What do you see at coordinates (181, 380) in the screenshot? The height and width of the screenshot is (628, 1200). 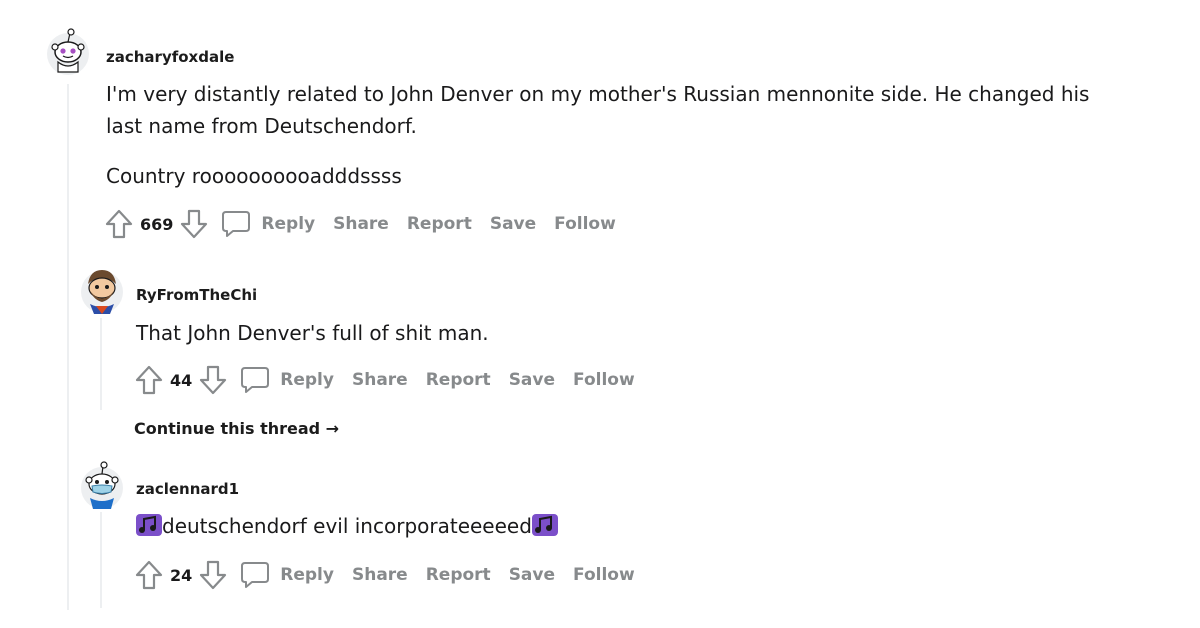 I see `vote-count: 44` at bounding box center [181, 380].